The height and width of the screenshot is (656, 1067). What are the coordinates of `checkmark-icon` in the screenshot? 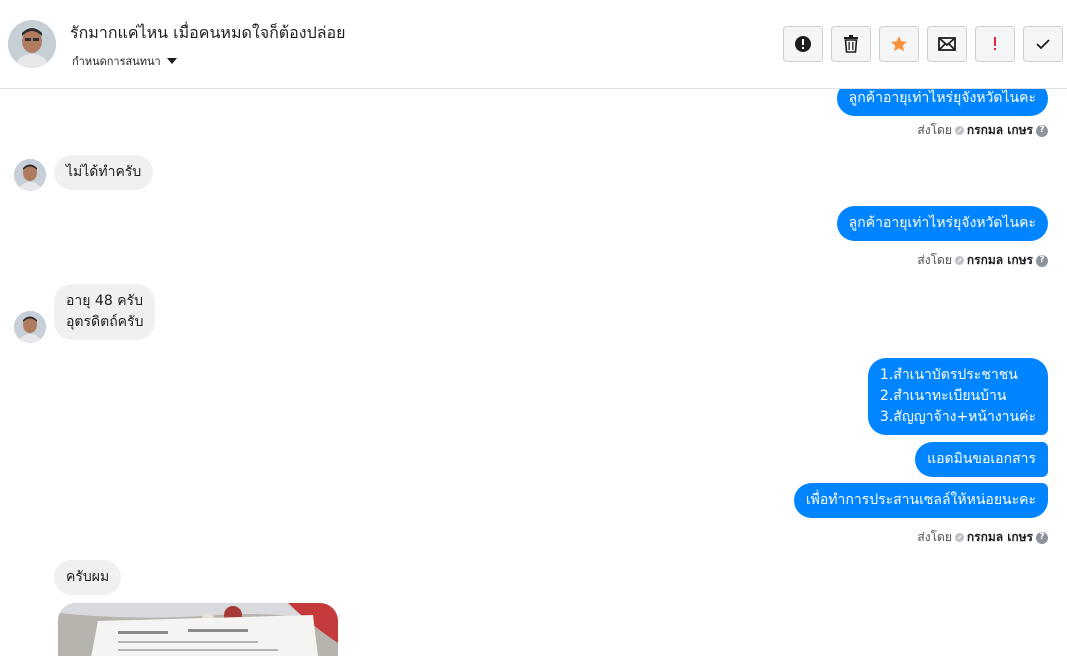 It's located at (1043, 44).